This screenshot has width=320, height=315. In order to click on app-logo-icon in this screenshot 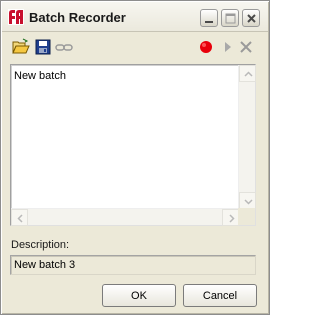, I will do `click(16, 17)`.